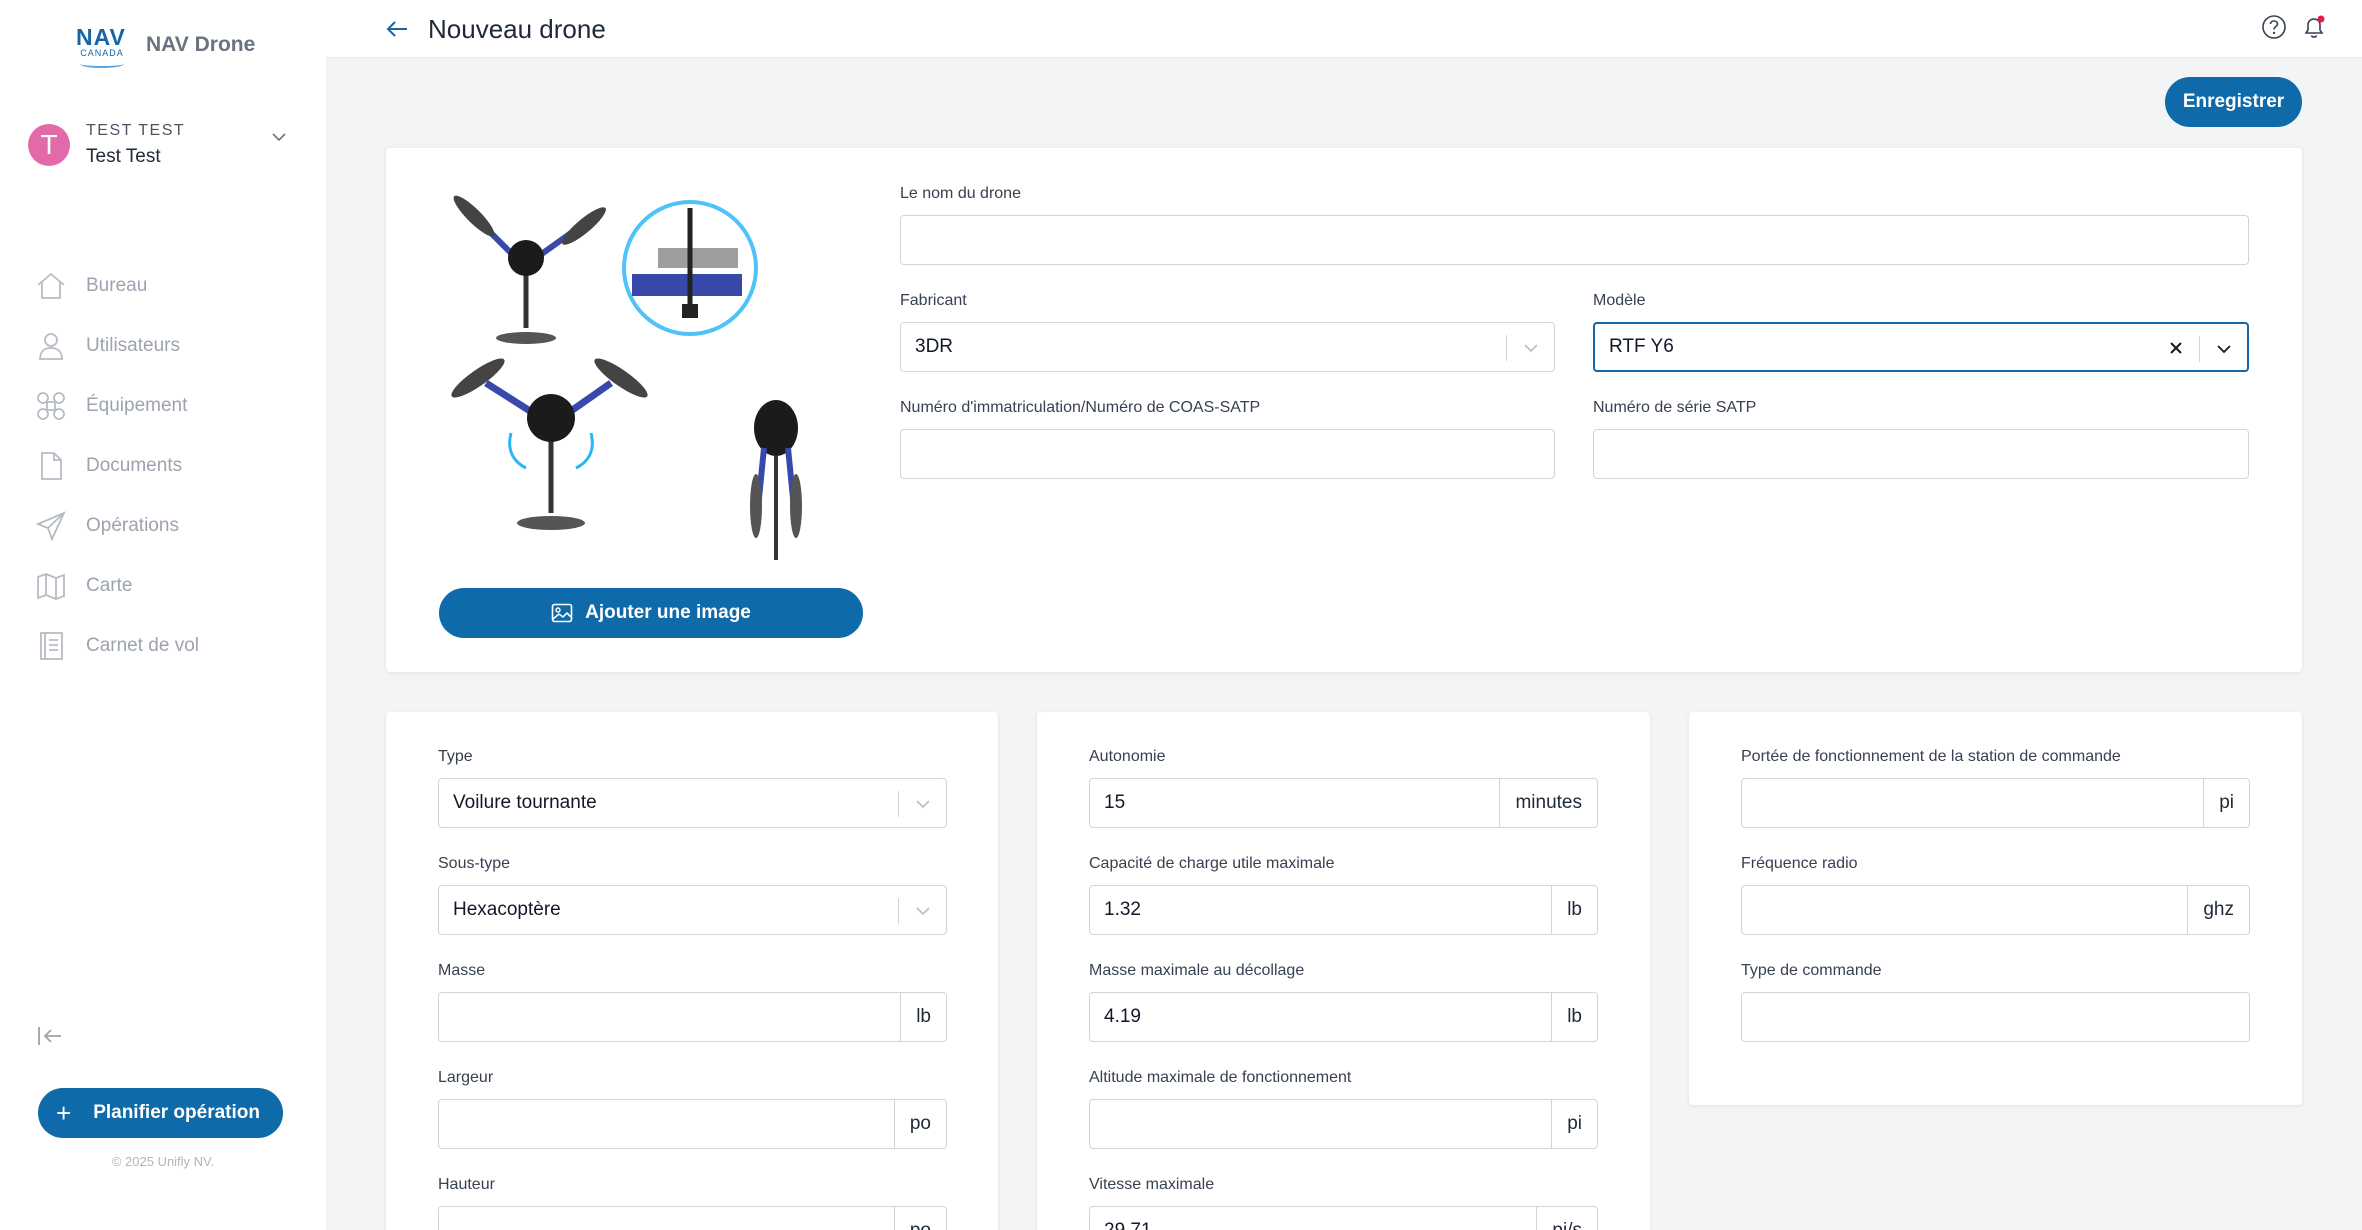 The image size is (2362, 1230). I want to click on help-icon, so click(2274, 27).